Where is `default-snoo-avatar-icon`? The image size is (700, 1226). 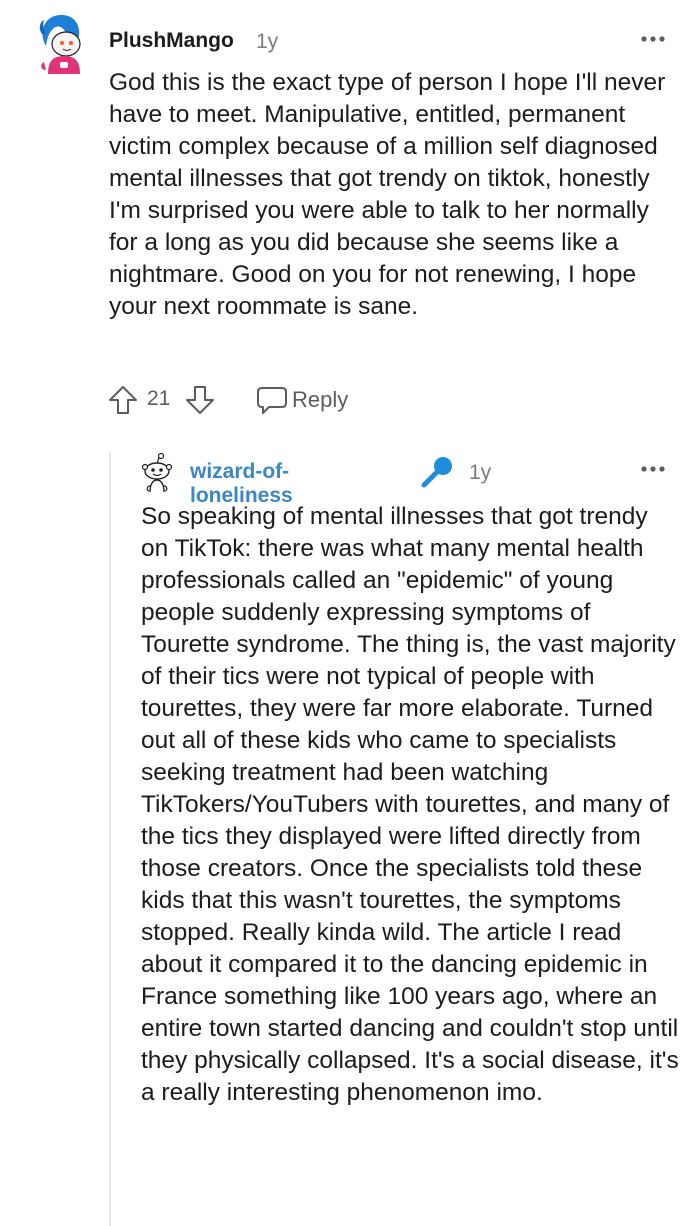 default-snoo-avatar-icon is located at coordinates (157, 473).